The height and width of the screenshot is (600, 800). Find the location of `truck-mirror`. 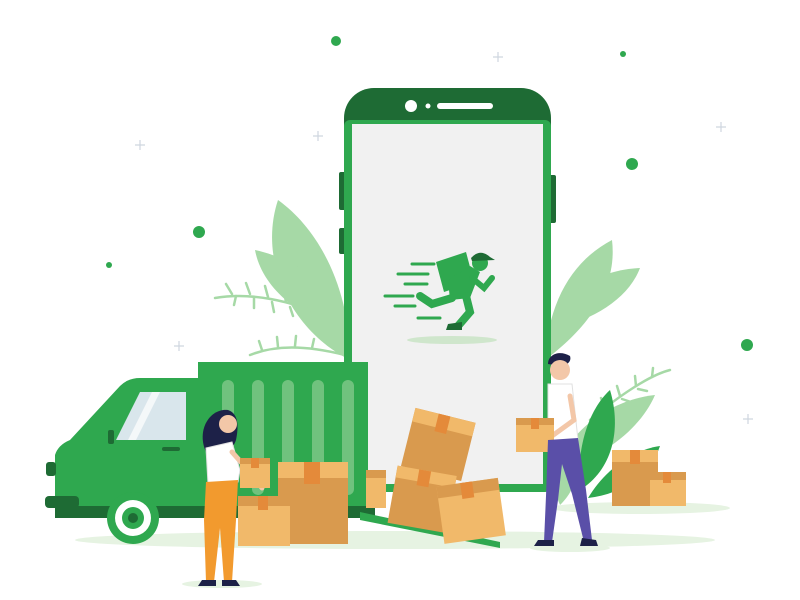

truck-mirror is located at coordinates (111, 437).